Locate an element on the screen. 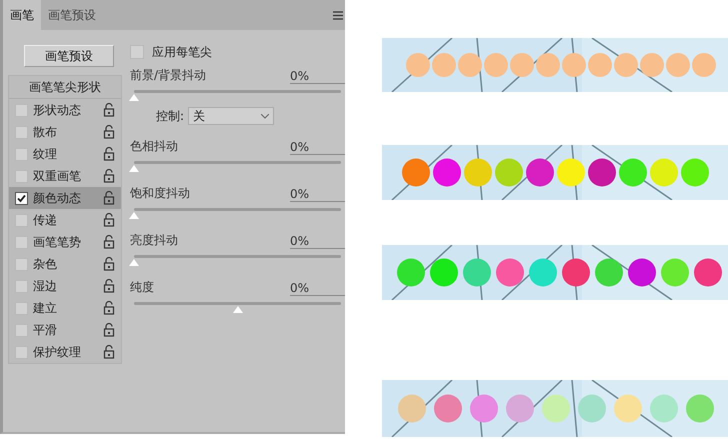 The height and width of the screenshot is (439, 728). tab: 画笔 is located at coordinates (22, 15).